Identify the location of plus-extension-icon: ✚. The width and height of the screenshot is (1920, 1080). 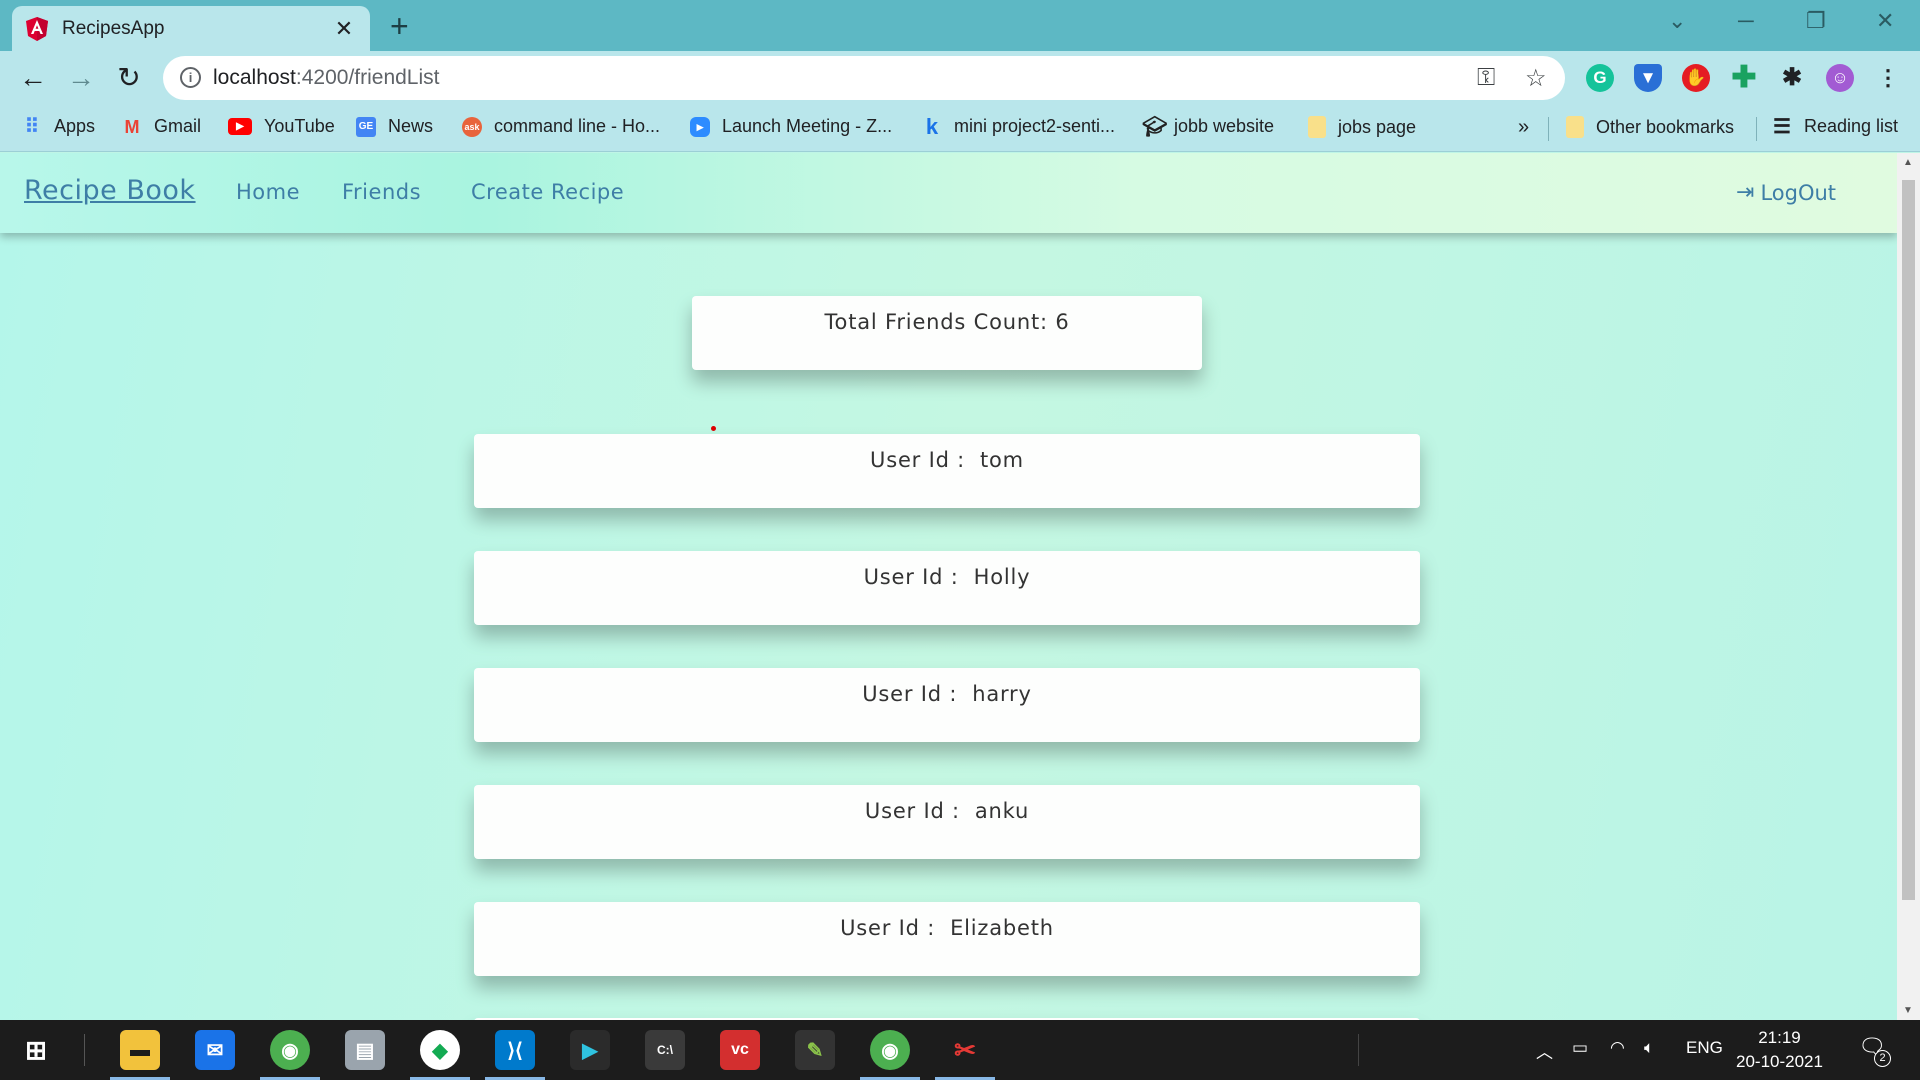
(1744, 78).